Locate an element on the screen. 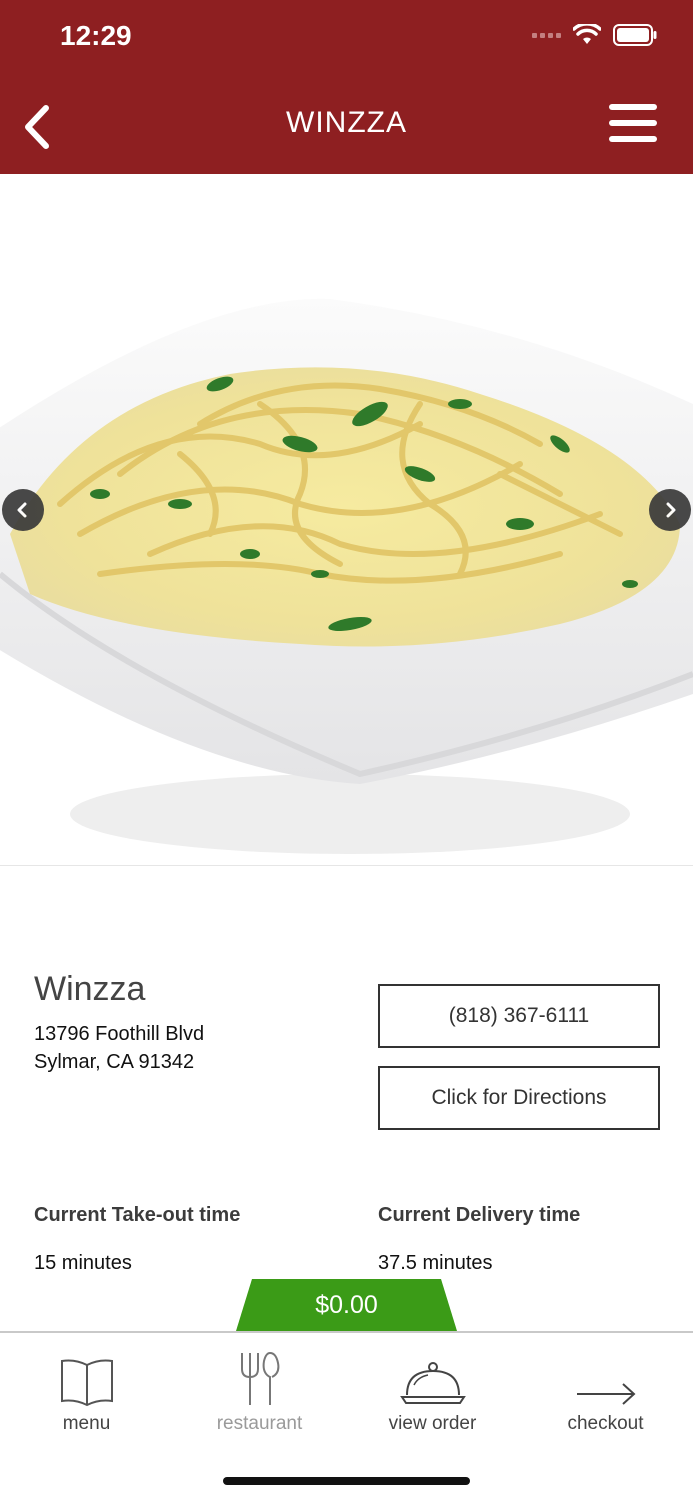 Image resolution: width=693 pixels, height=1500 pixels. tab-restaurant-label: restaurant is located at coordinates (259, 1423).